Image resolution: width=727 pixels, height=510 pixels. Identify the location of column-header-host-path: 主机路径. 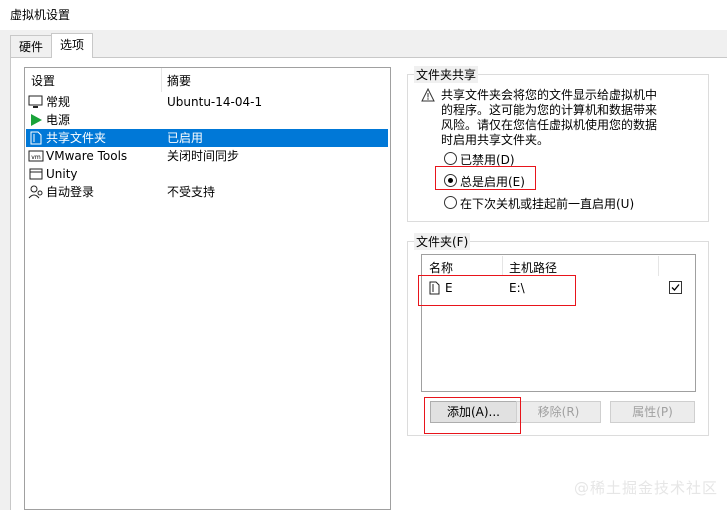
(533, 267).